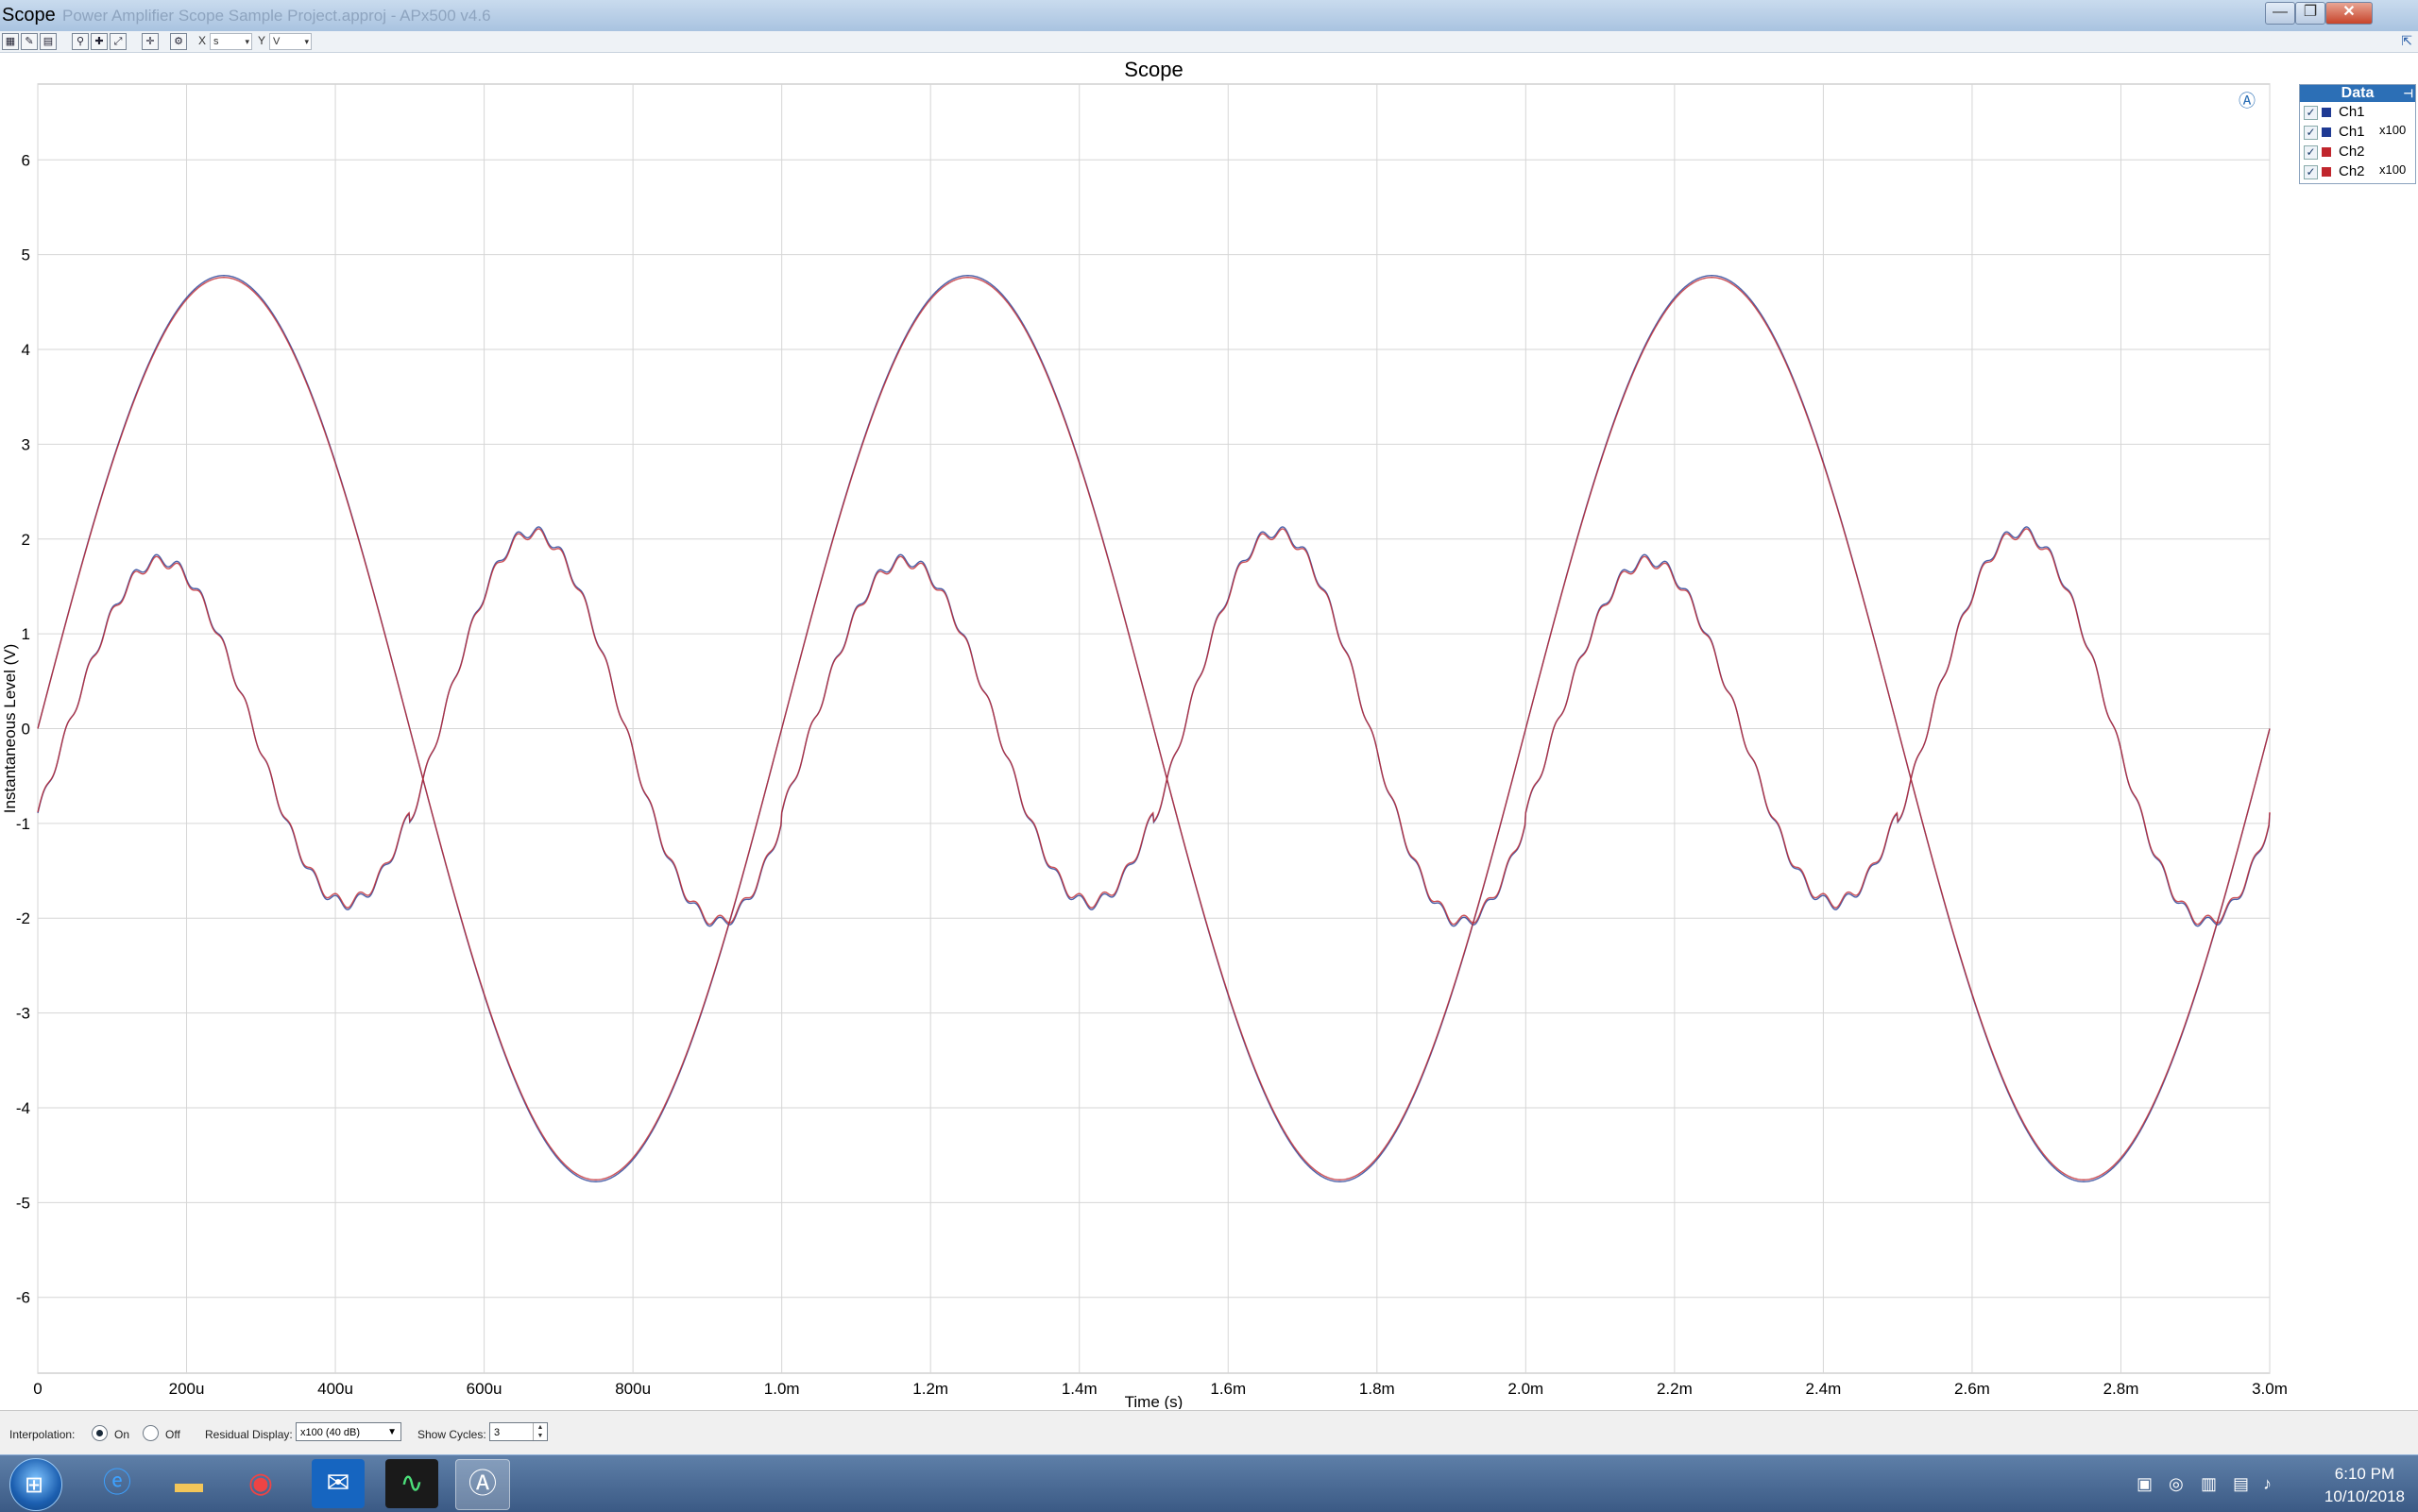  What do you see at coordinates (1675, 1389) in the screenshot?
I see `x-tick-label: 2.2m` at bounding box center [1675, 1389].